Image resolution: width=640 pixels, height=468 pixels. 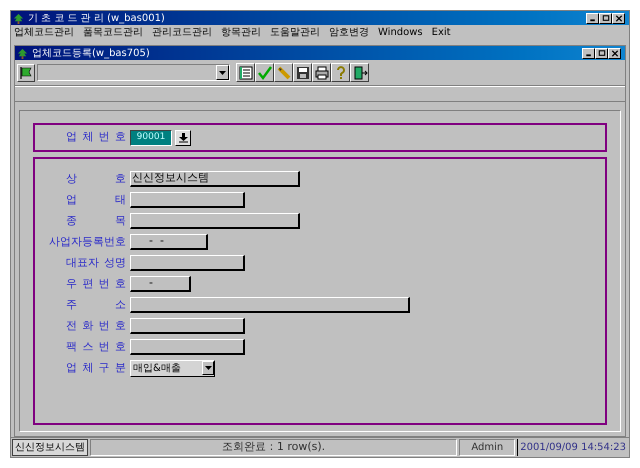 I want to click on input-field: -, so click(x=160, y=284).